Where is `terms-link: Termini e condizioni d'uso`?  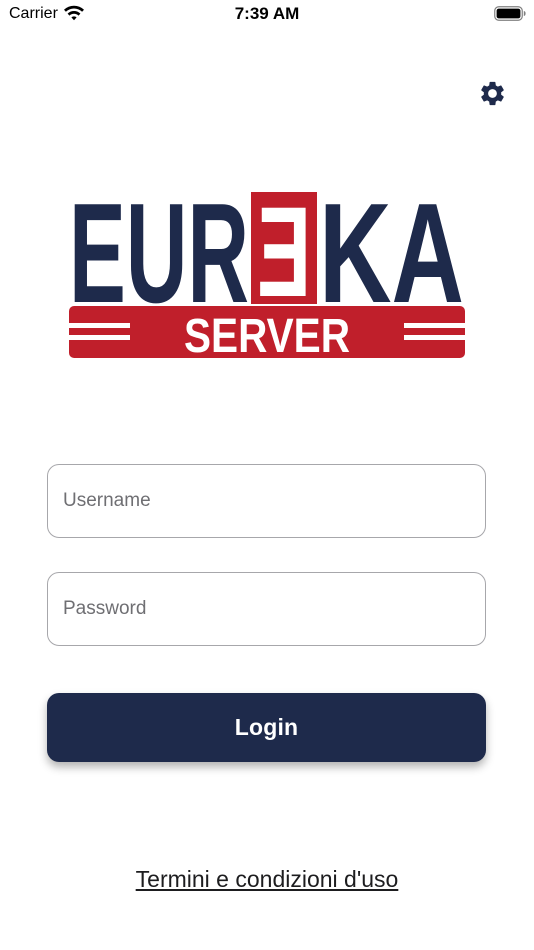
terms-link: Termini e condizioni d'uso is located at coordinates (267, 879).